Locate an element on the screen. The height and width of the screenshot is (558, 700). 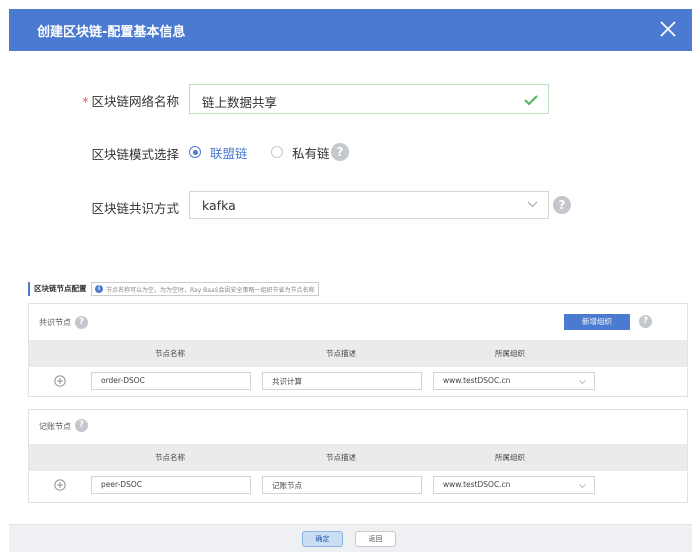
node-config-tip: i 节点名称可以为空，为为空时，Ray BaaS会因安全策略一组织节省为节点名称 is located at coordinates (205, 289).